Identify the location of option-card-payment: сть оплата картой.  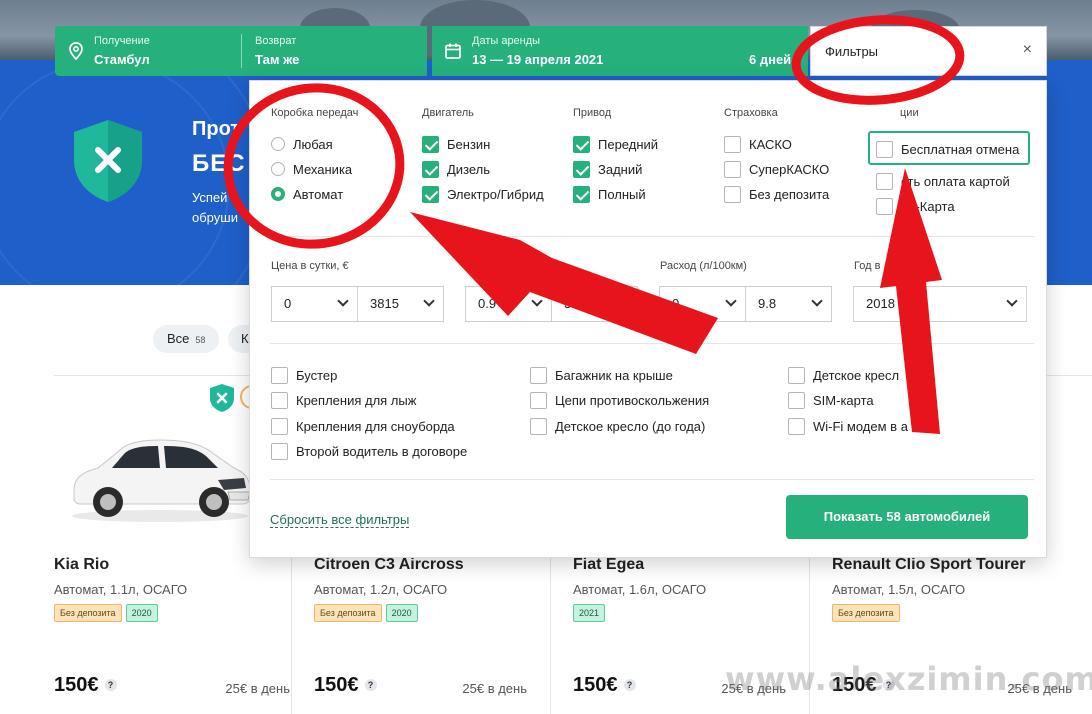
(943, 181).